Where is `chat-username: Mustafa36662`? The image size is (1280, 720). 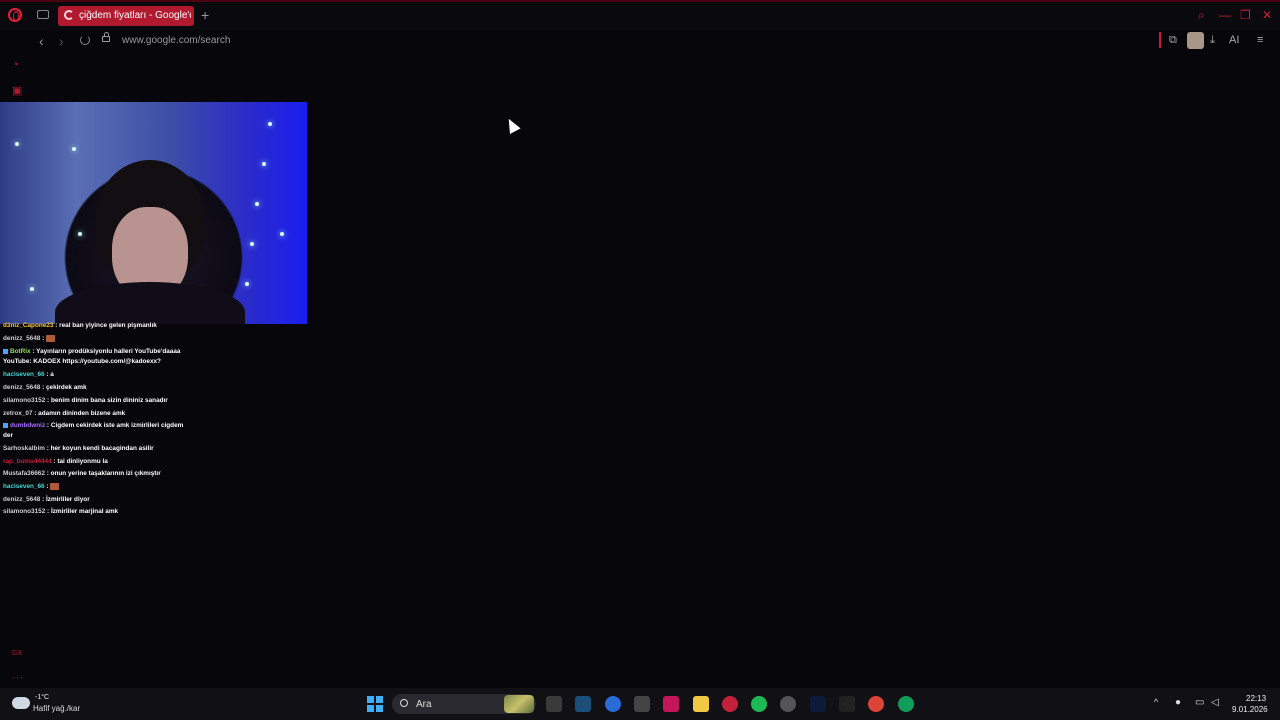 chat-username: Mustafa36662 is located at coordinates (24, 473).